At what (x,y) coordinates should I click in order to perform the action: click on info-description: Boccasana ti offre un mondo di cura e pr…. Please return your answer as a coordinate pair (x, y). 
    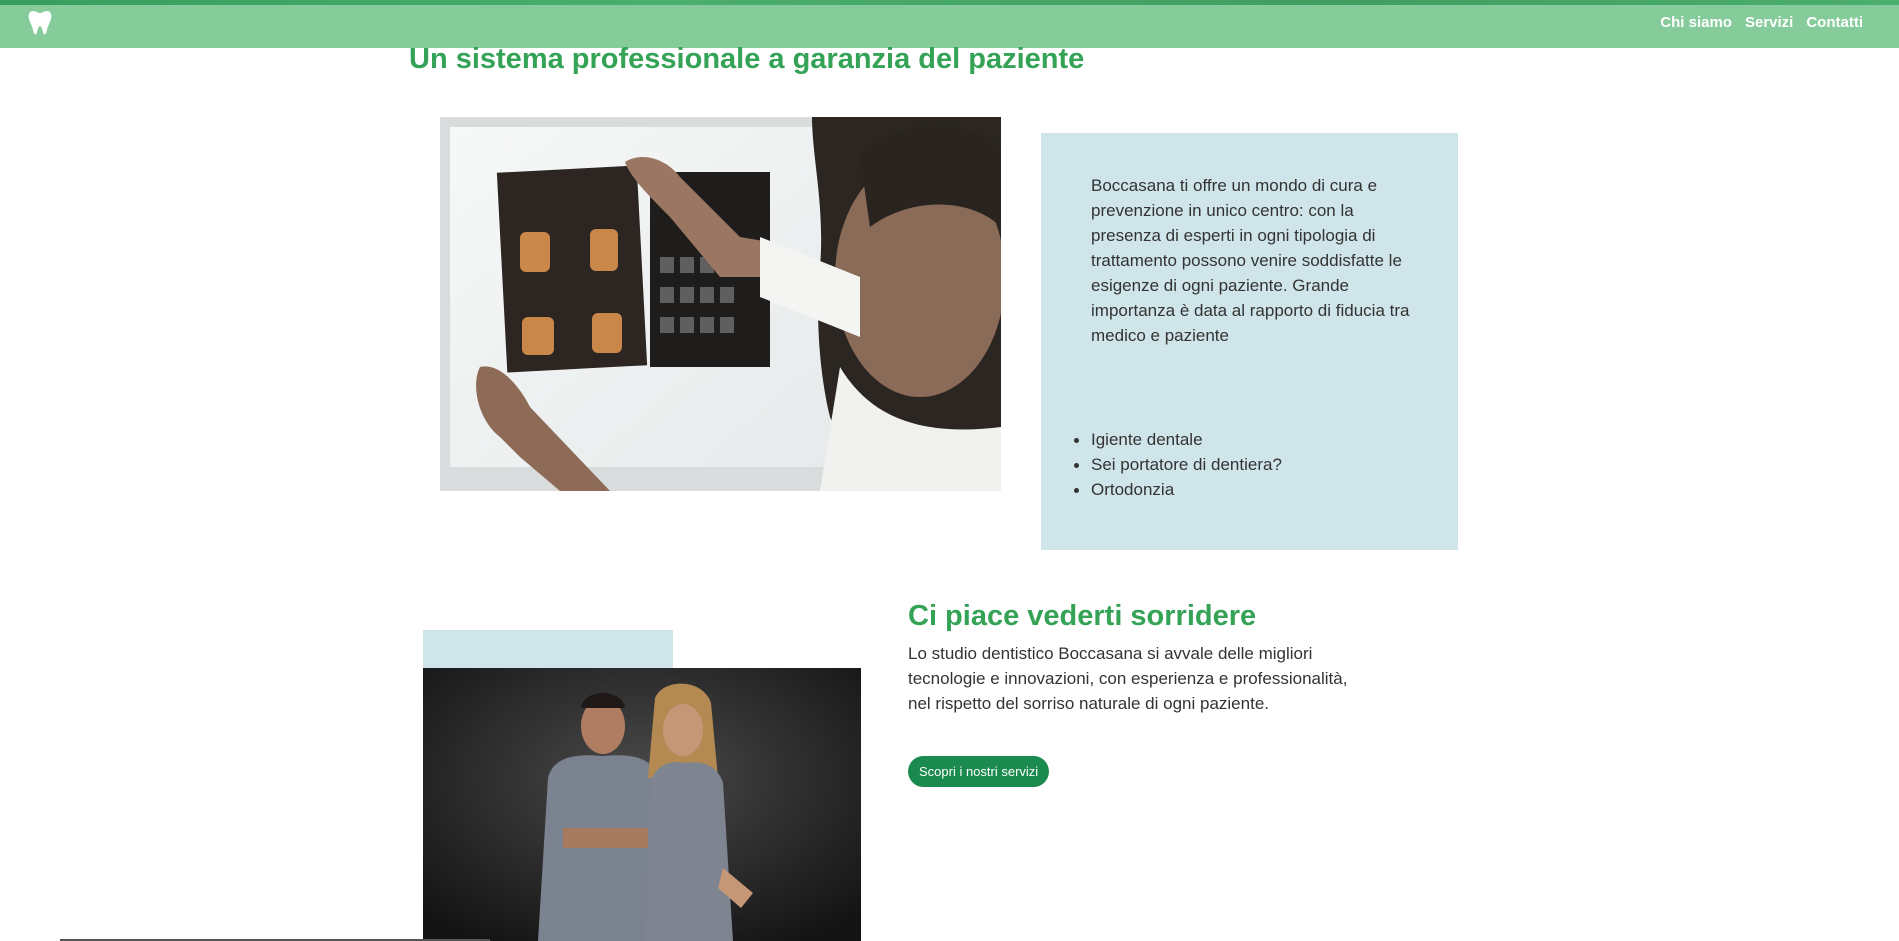
    Looking at the image, I should click on (1250, 260).